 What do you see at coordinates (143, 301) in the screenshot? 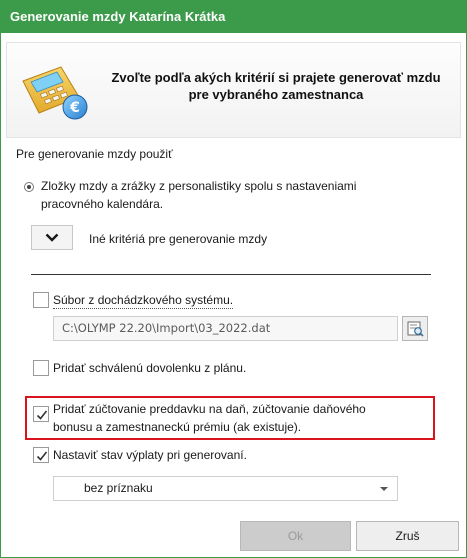
I see `attendance-file-label: Súbor z dochádzkového systému.` at bounding box center [143, 301].